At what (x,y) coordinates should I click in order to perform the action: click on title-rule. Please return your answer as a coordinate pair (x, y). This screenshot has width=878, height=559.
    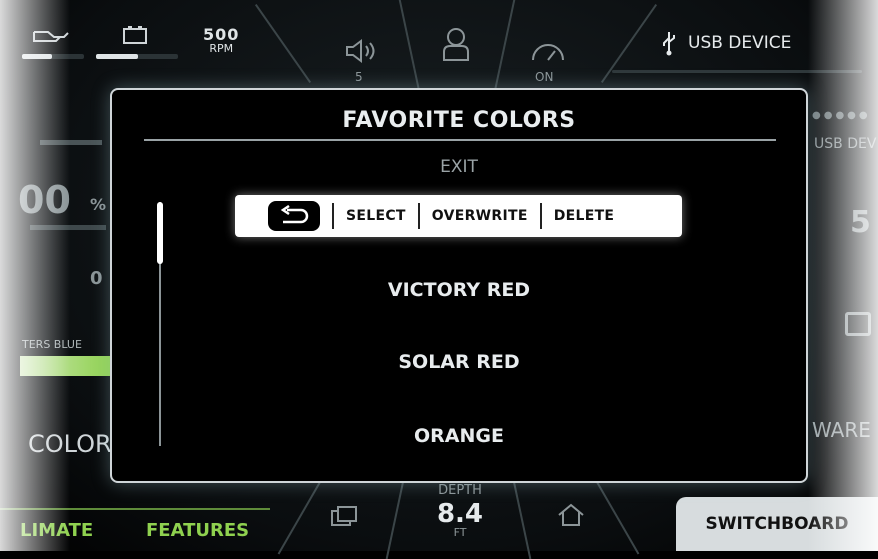
    Looking at the image, I should click on (460, 140).